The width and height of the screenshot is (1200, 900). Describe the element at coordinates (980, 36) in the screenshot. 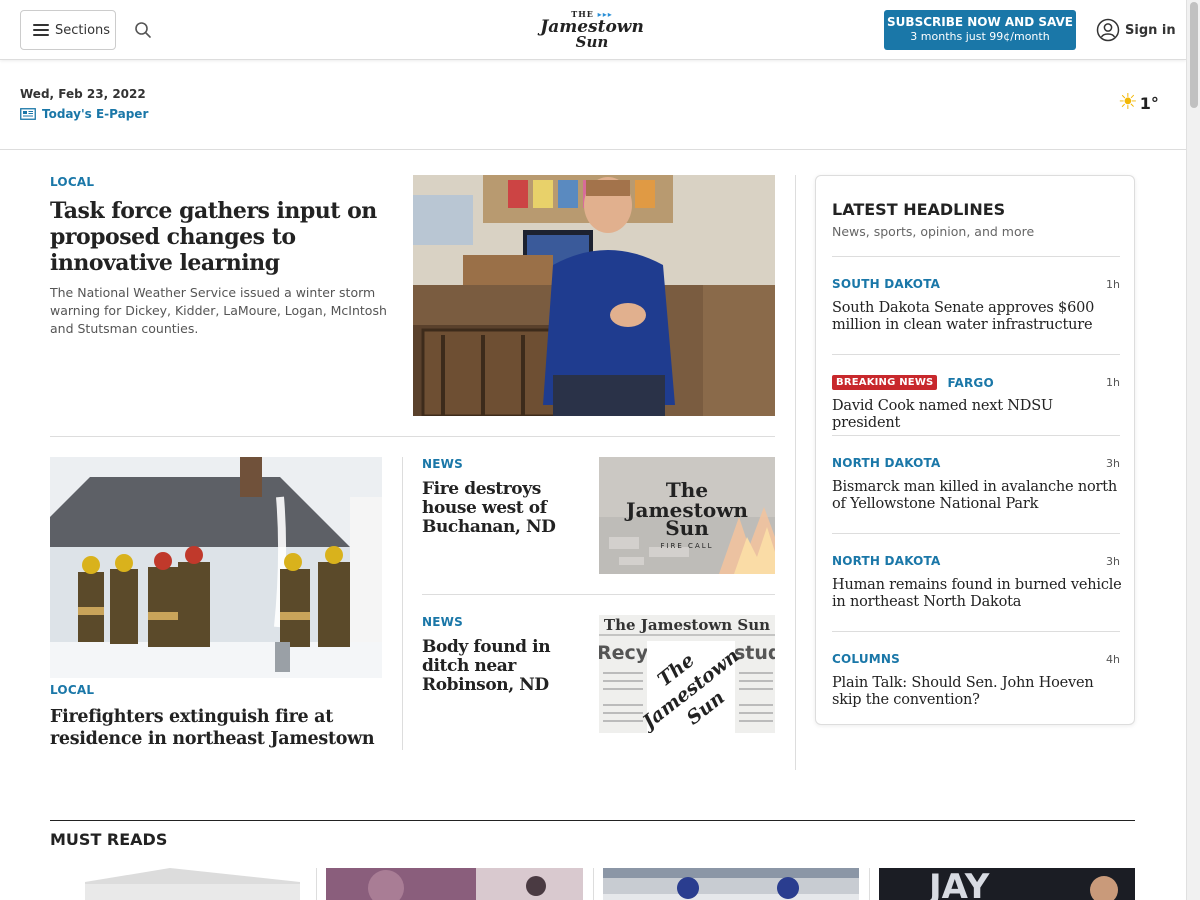

I see `subscribe-line2: 3 months just 99¢/month` at that location.